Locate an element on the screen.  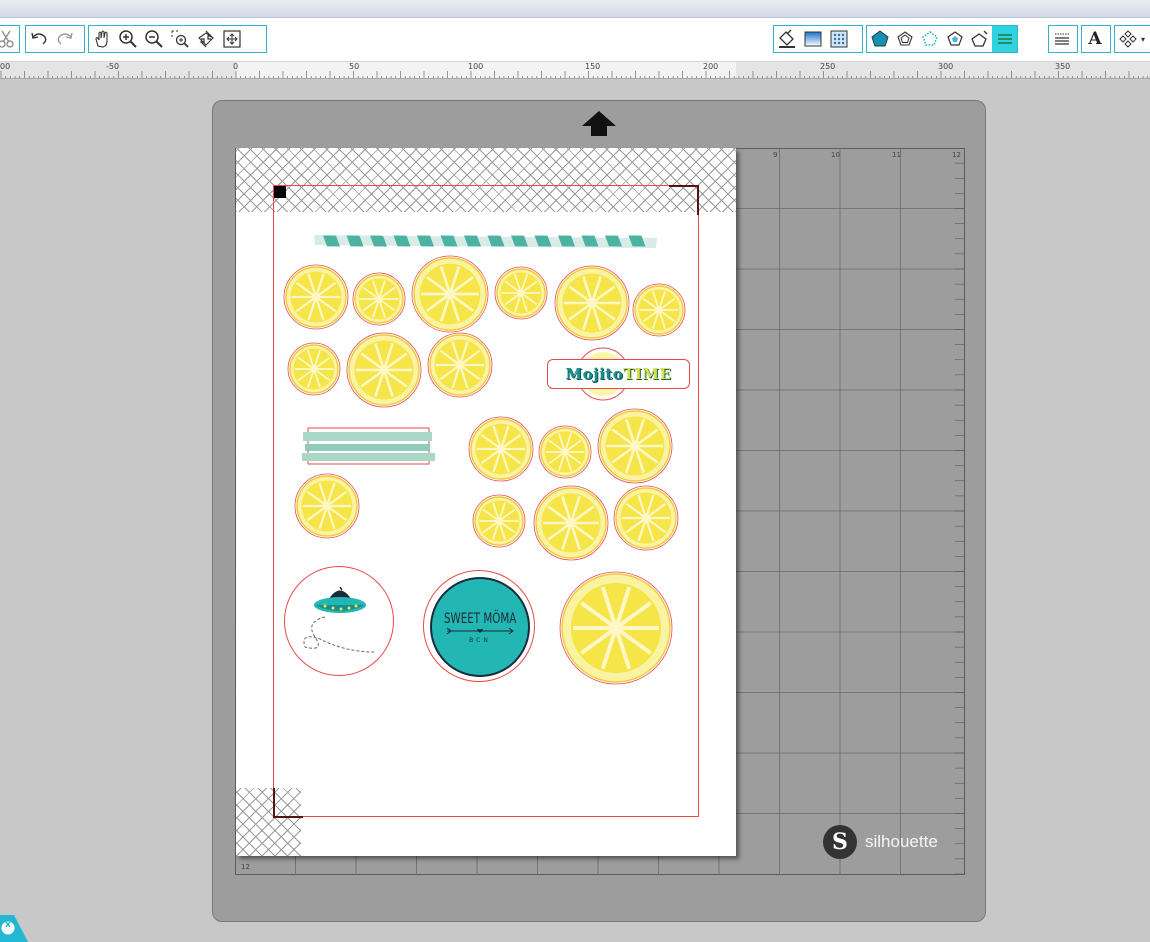
fit-to-page-button is located at coordinates (232, 39).